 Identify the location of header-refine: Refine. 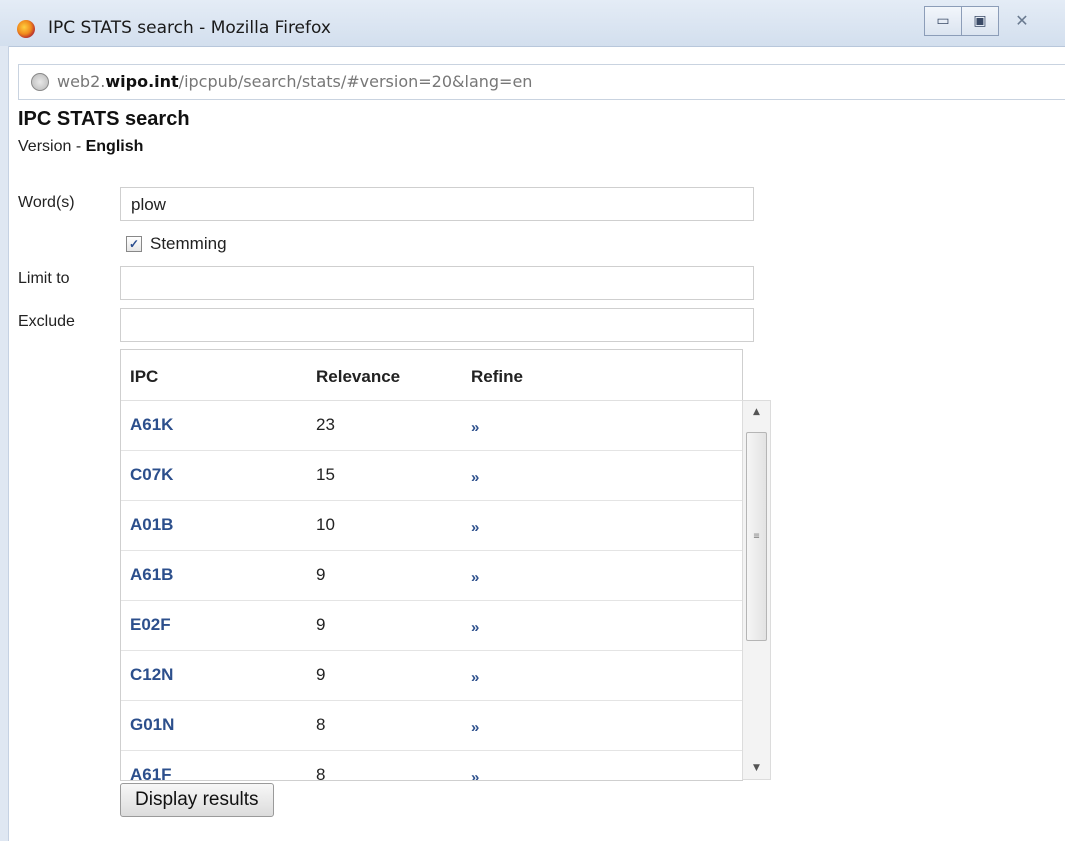
(497, 376).